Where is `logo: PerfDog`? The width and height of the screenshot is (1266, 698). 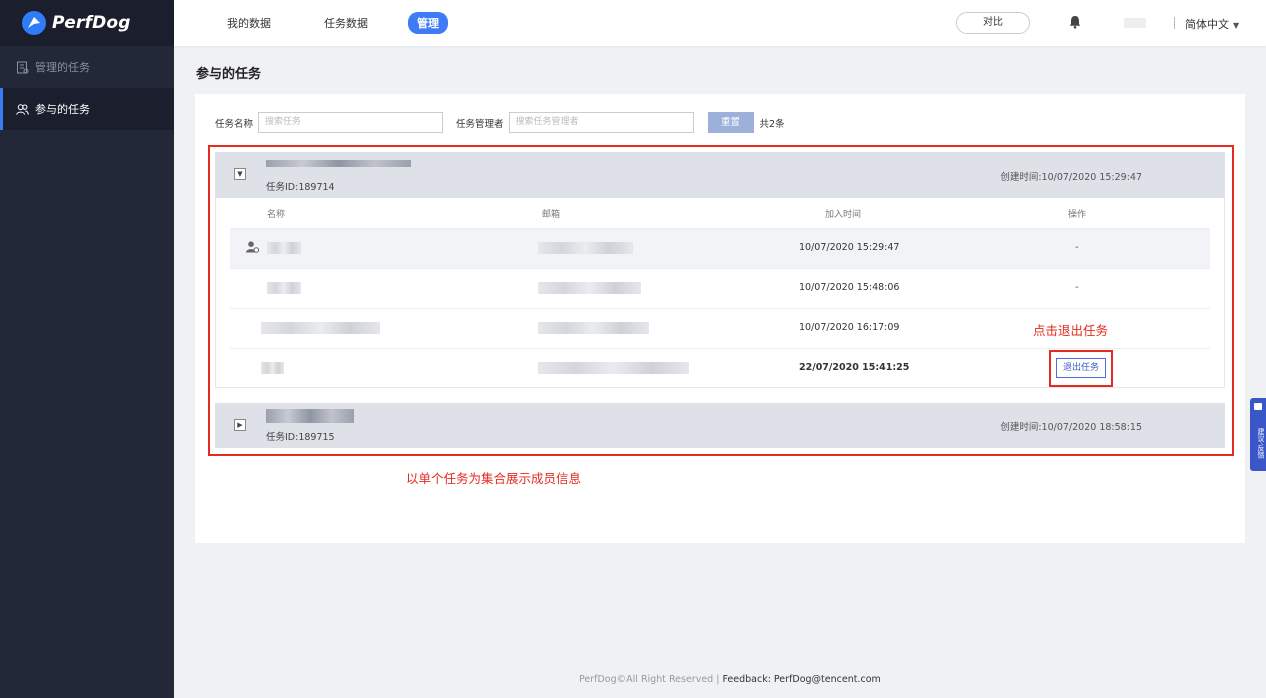 logo: PerfDog is located at coordinates (87, 23).